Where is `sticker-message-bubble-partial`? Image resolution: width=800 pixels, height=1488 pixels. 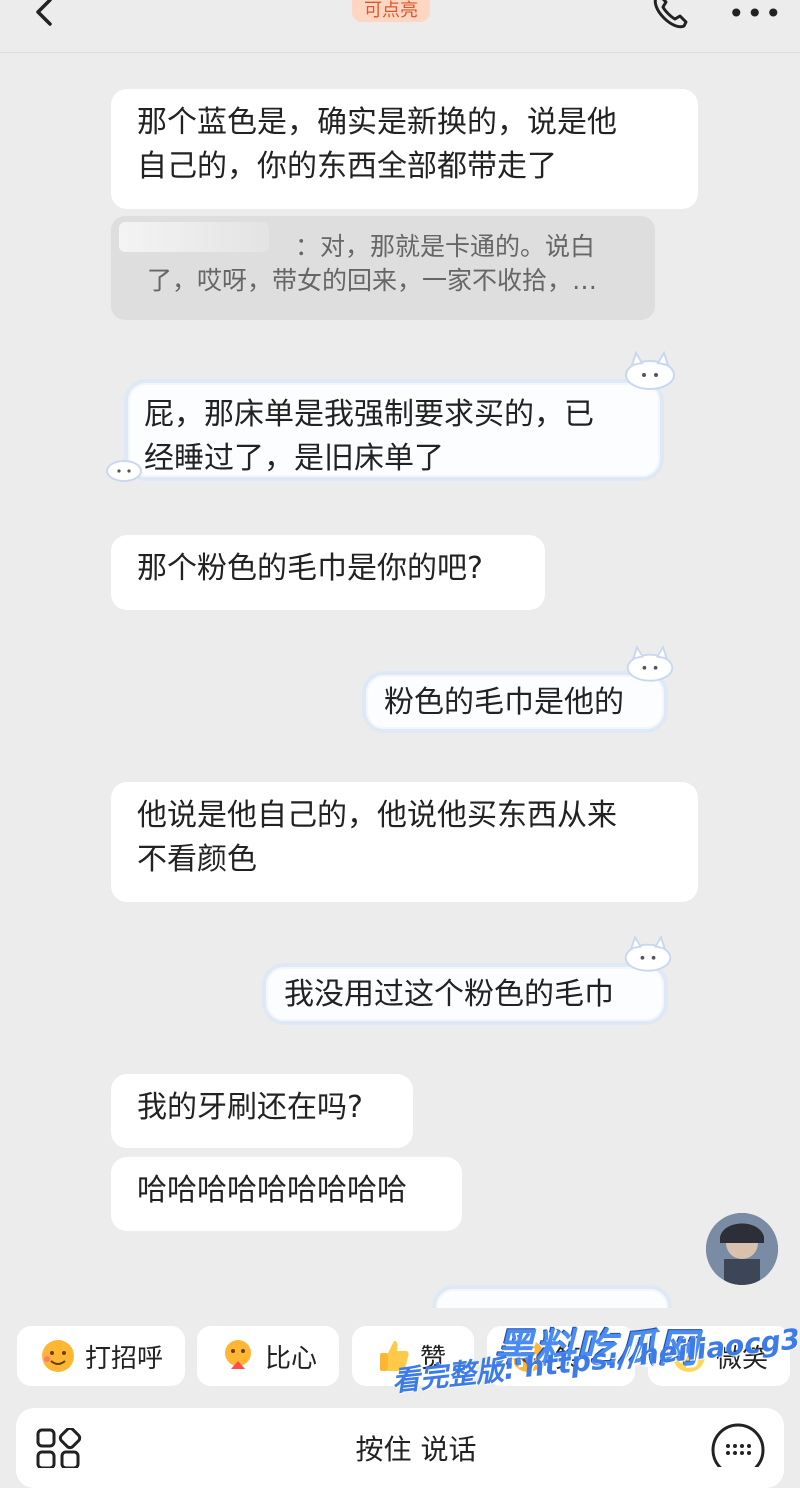 sticker-message-bubble-partial is located at coordinates (552, 1296).